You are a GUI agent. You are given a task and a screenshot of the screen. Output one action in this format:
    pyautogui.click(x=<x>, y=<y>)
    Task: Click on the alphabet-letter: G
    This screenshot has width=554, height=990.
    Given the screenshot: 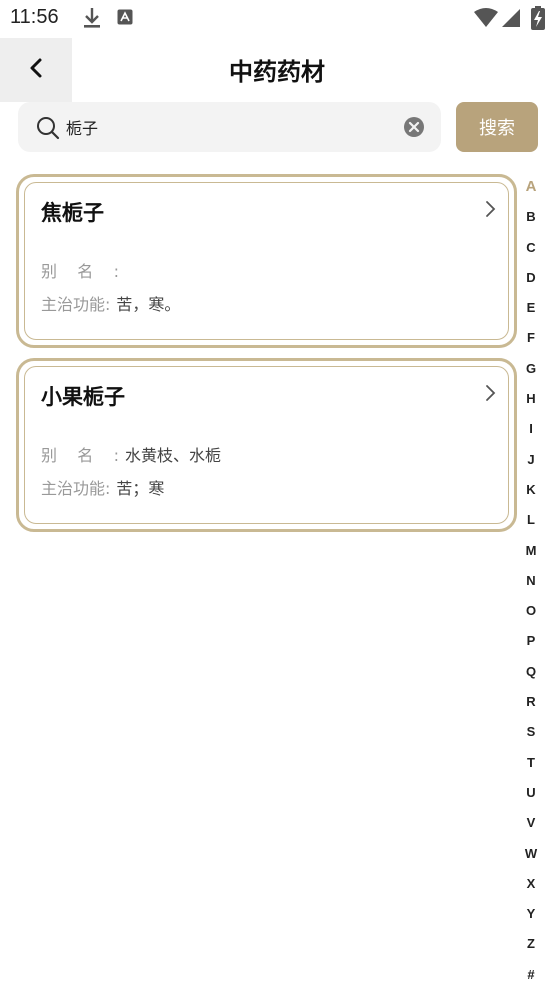 What is the action you would take?
    pyautogui.click(x=531, y=369)
    